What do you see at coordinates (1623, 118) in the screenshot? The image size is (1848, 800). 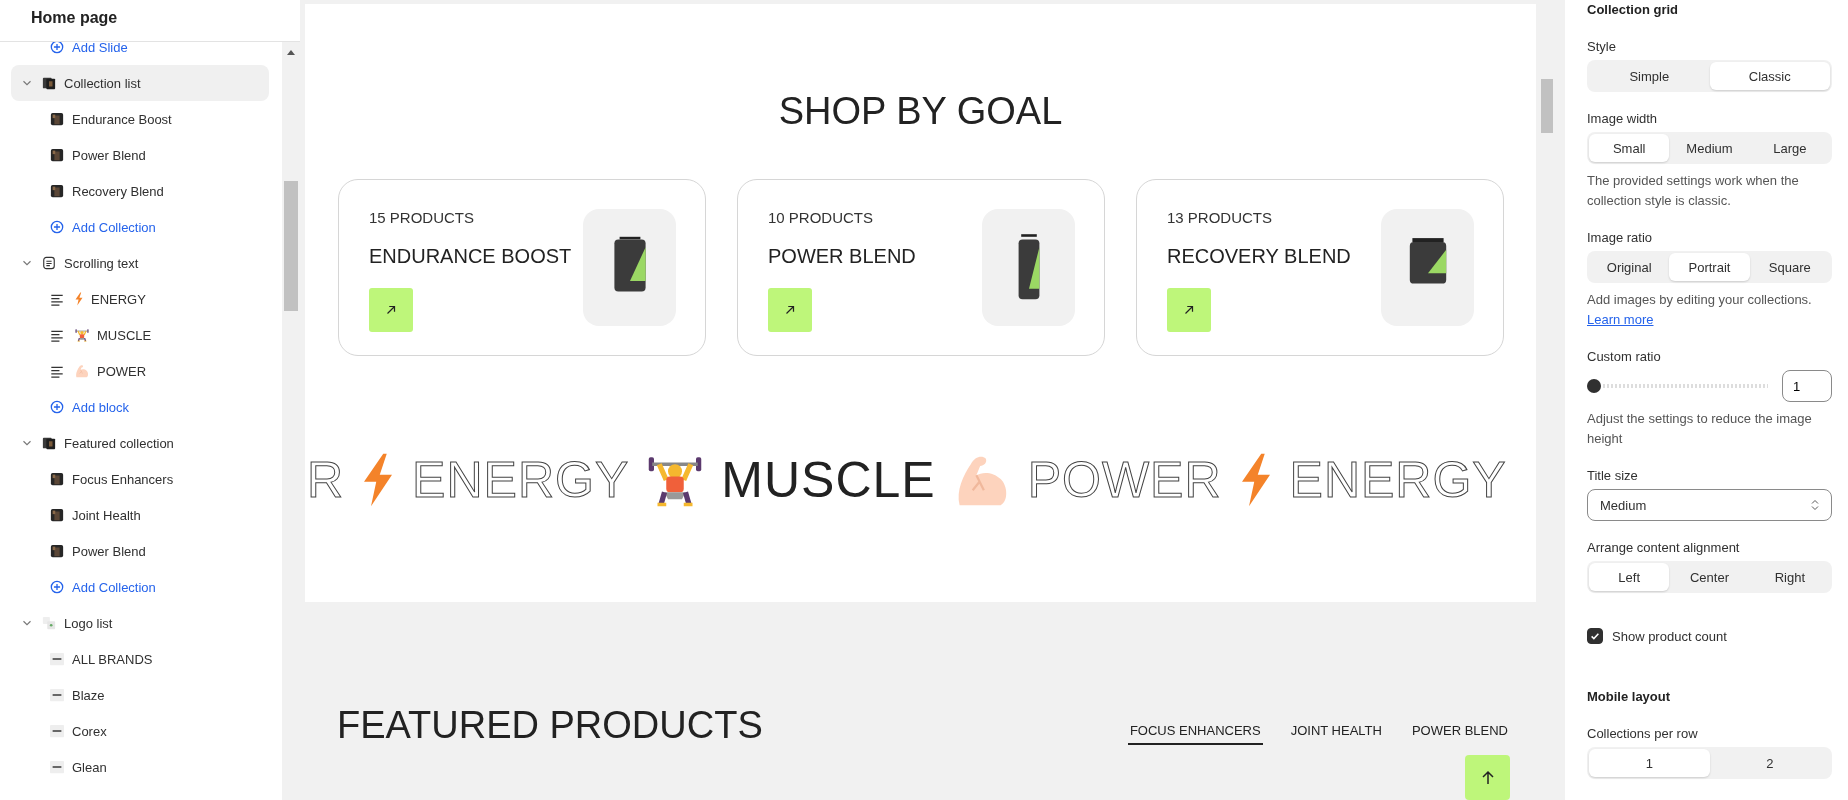 I see `setting-label: Image width` at bounding box center [1623, 118].